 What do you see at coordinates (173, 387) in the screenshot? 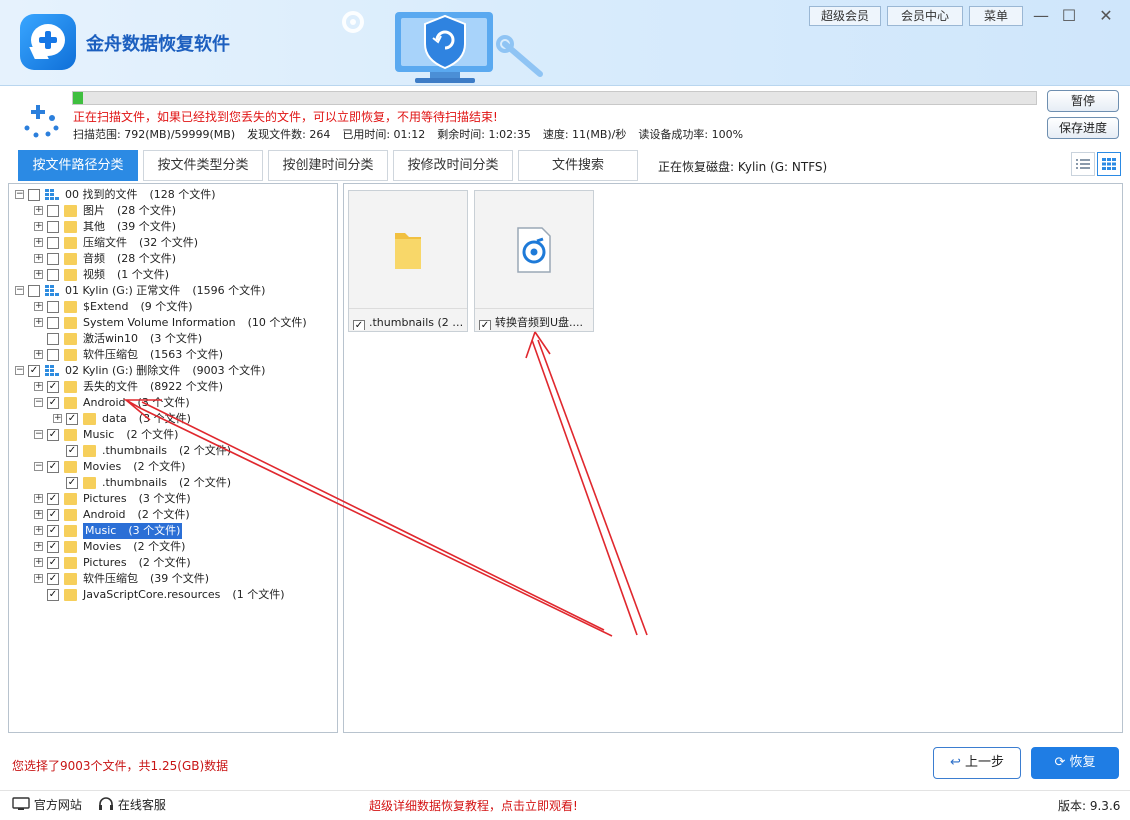
I see `tree-node: + ✓ 丢失的文件 (8922 个文件)` at bounding box center [173, 387].